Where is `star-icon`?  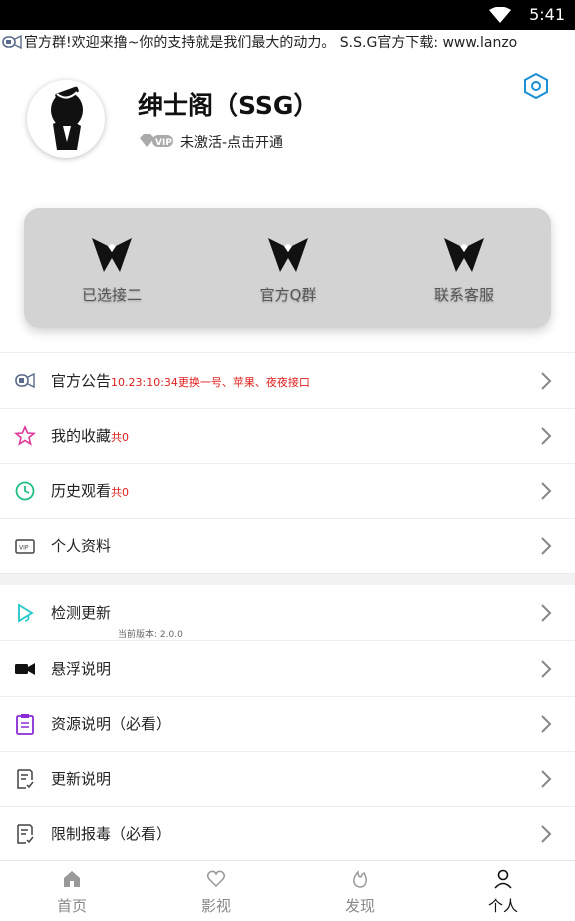
star-icon is located at coordinates (25, 435).